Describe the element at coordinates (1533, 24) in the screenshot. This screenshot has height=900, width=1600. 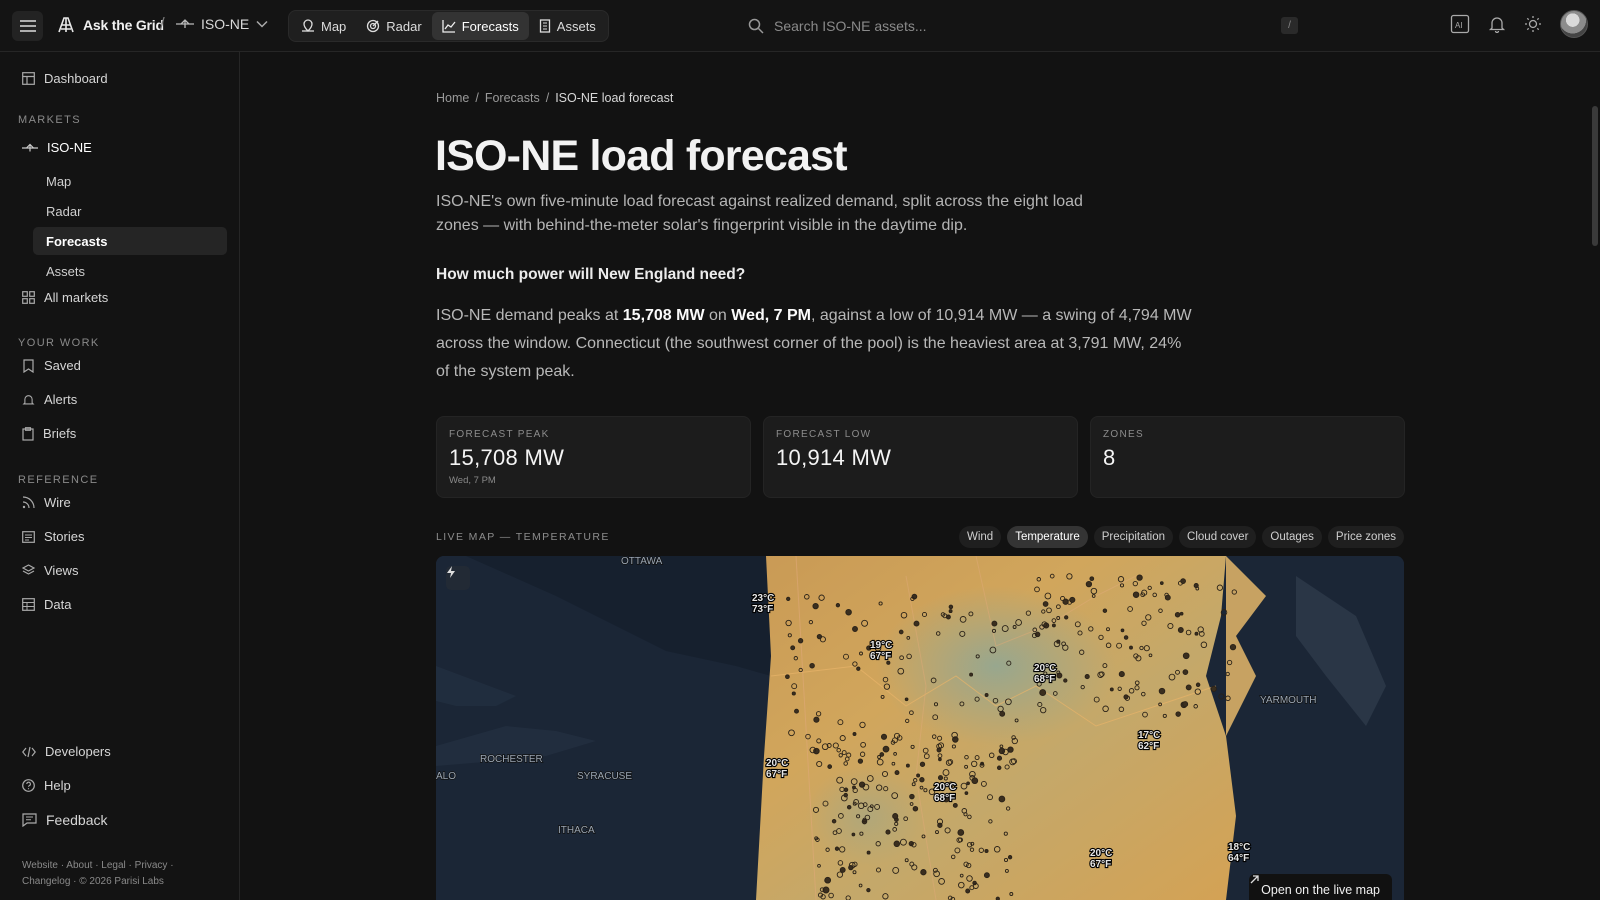
I see `theme-sun-icon` at that location.